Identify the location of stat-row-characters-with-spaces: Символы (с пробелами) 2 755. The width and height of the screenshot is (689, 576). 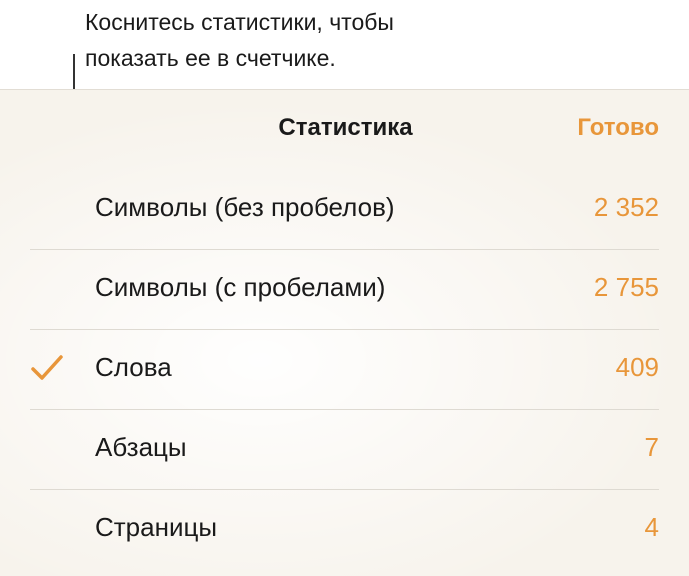
(344, 290).